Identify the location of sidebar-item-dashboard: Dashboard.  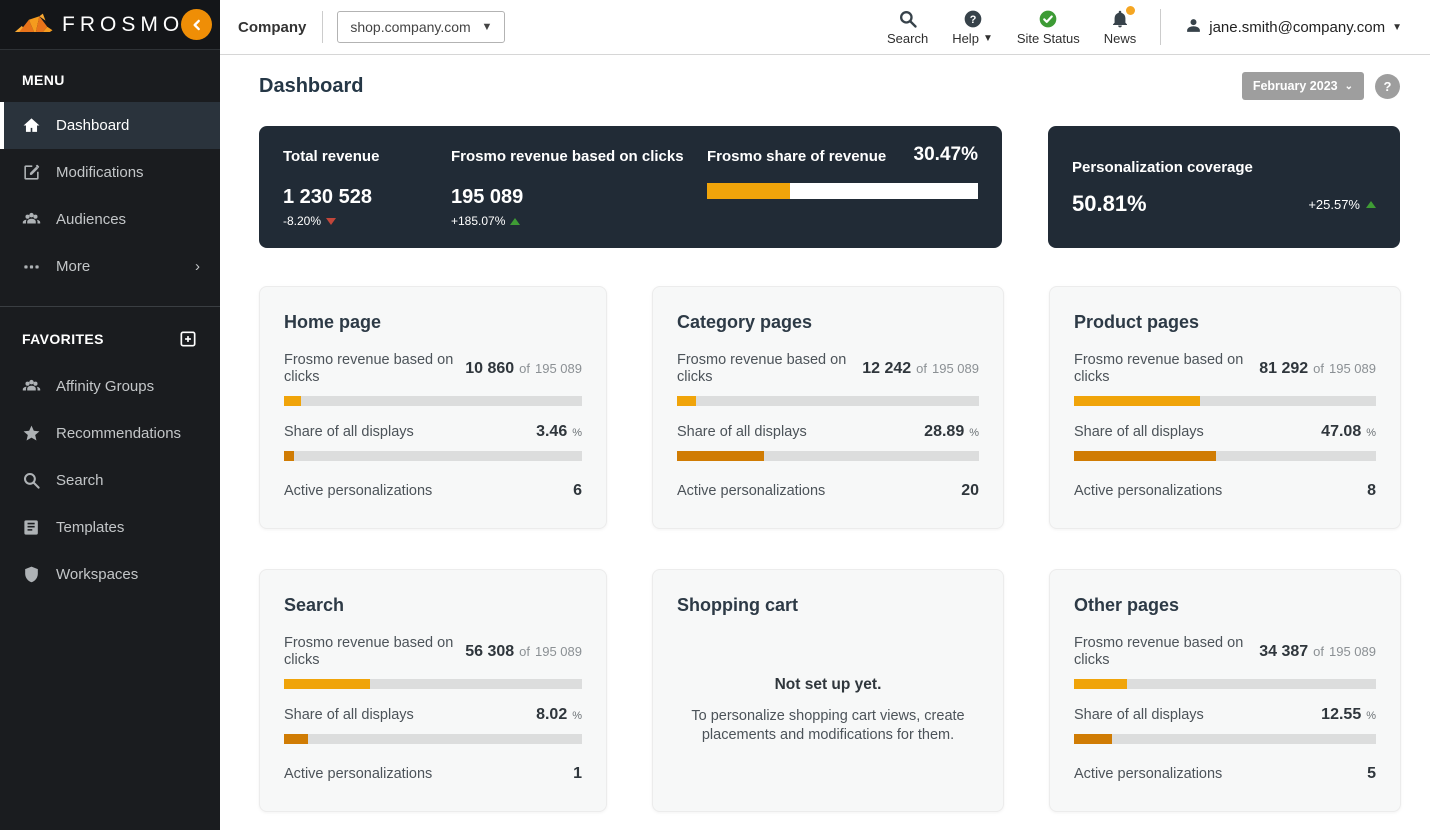
(110, 125).